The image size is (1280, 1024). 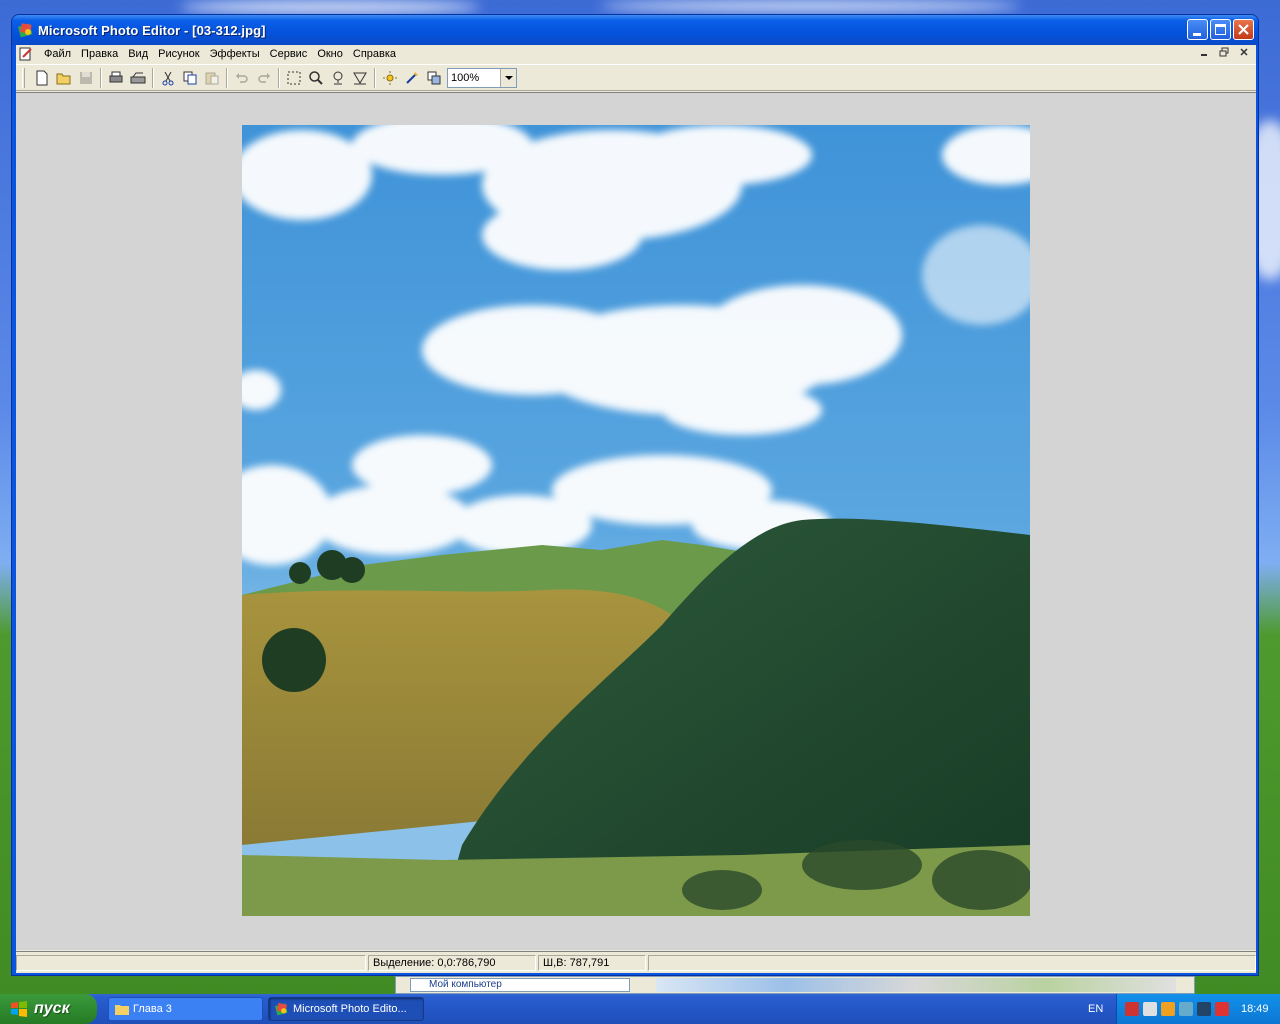 What do you see at coordinates (152, 30) in the screenshot?
I see `window-title: Microsoft Photo Editor - [03-312.jpg]` at bounding box center [152, 30].